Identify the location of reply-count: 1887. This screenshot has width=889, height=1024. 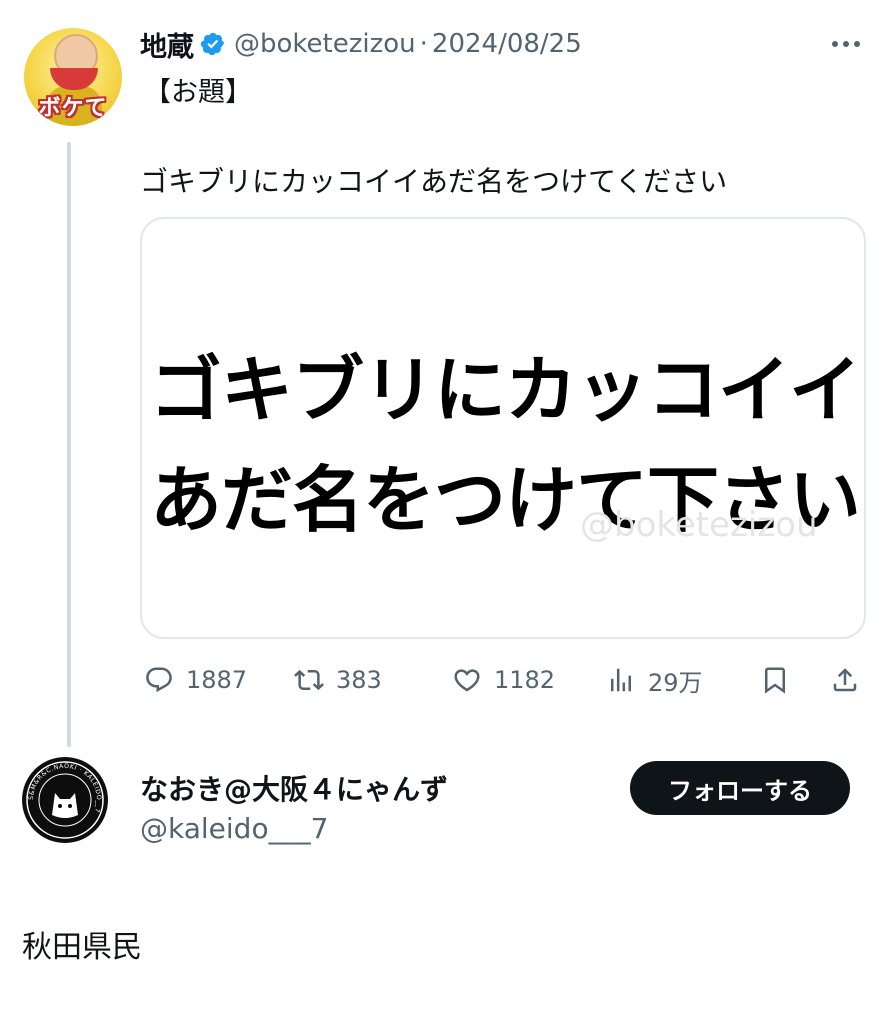
(217, 680).